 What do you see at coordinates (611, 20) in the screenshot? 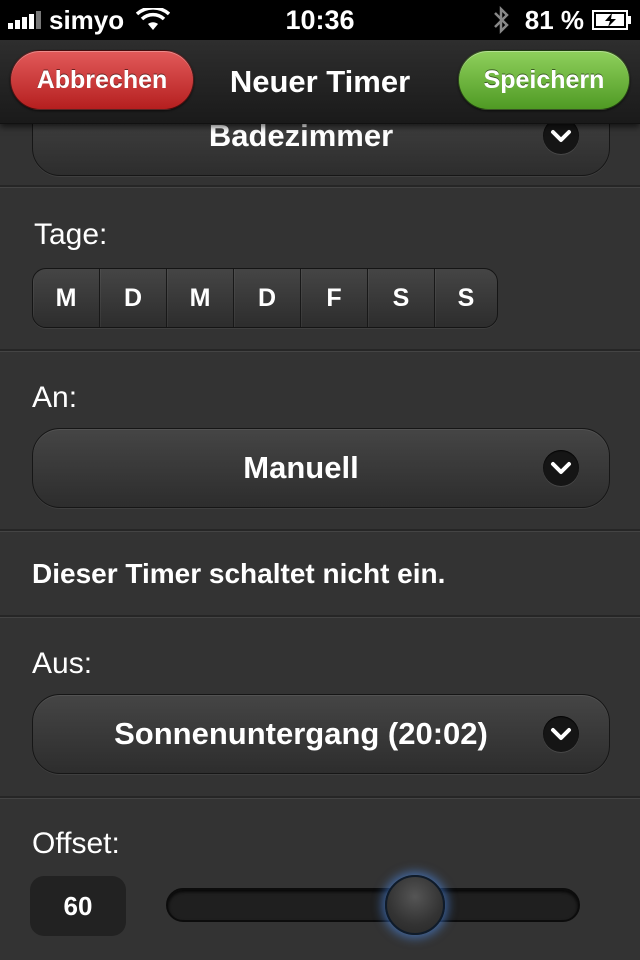
I see `battery-charging-icon` at bounding box center [611, 20].